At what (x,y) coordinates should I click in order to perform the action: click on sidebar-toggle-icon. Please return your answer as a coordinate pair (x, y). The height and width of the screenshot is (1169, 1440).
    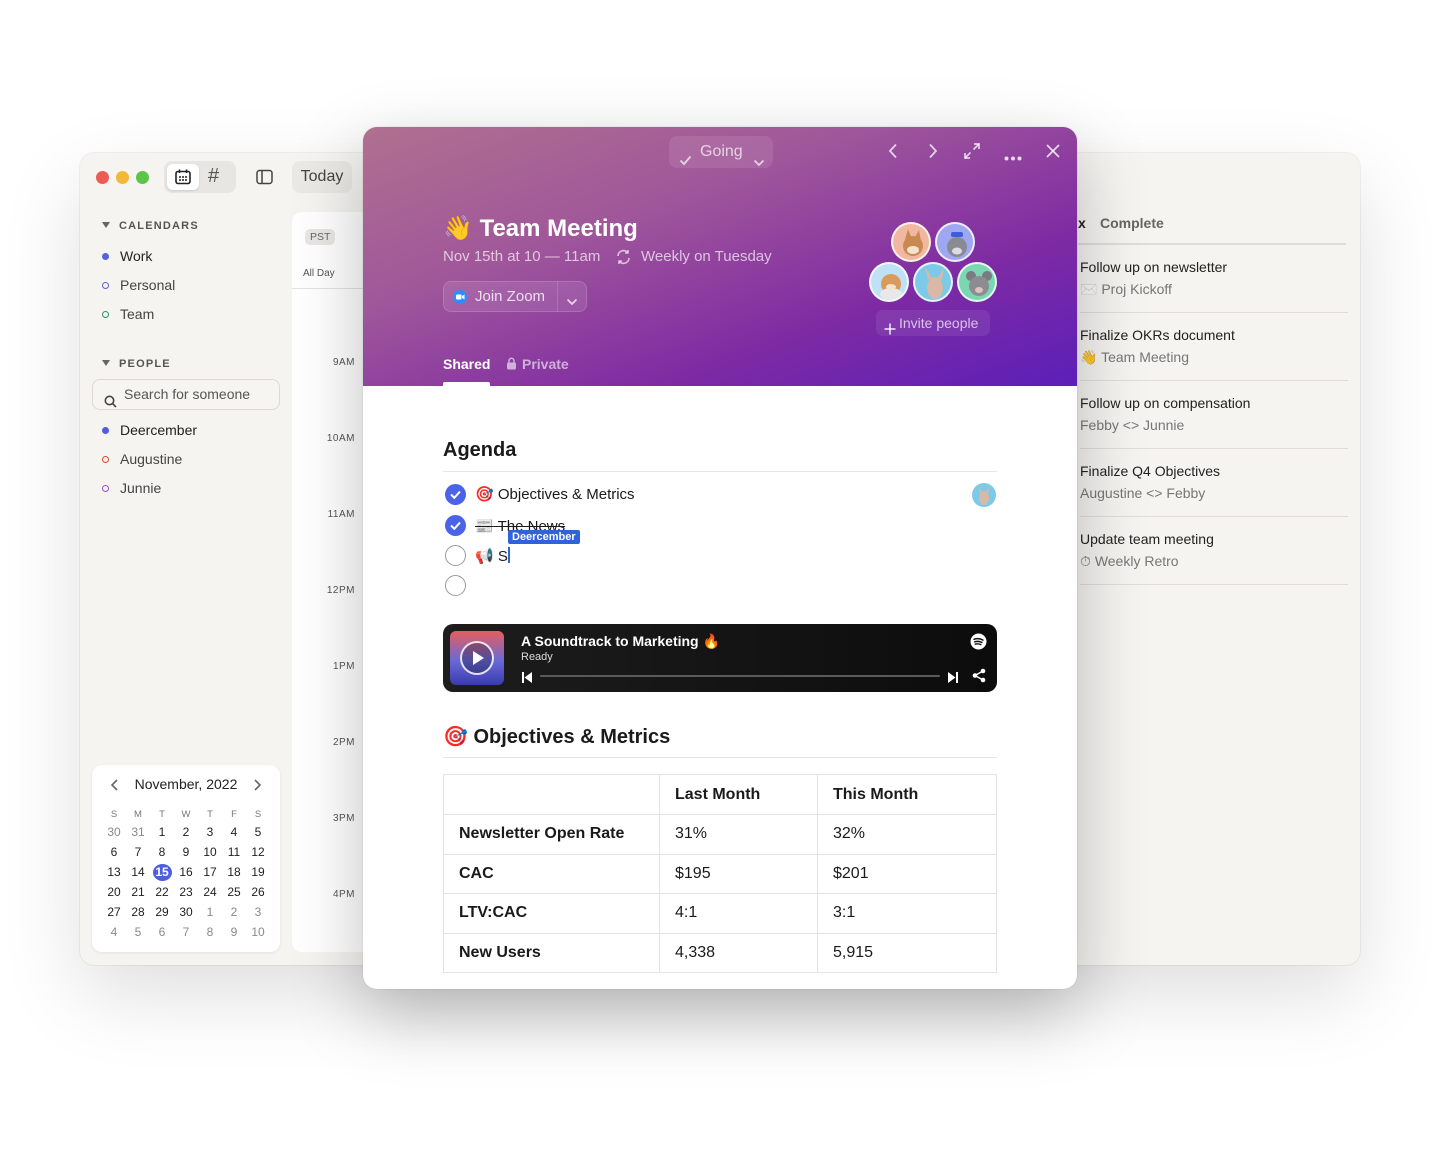
    Looking at the image, I should click on (264, 179).